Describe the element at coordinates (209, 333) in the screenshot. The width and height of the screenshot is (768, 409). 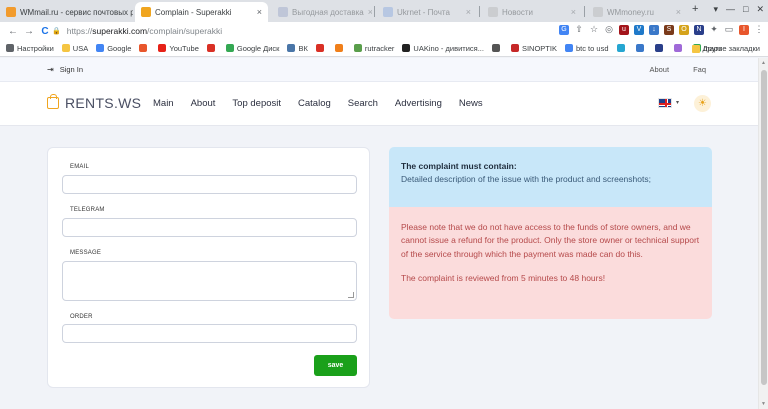
I see `order-field` at that location.